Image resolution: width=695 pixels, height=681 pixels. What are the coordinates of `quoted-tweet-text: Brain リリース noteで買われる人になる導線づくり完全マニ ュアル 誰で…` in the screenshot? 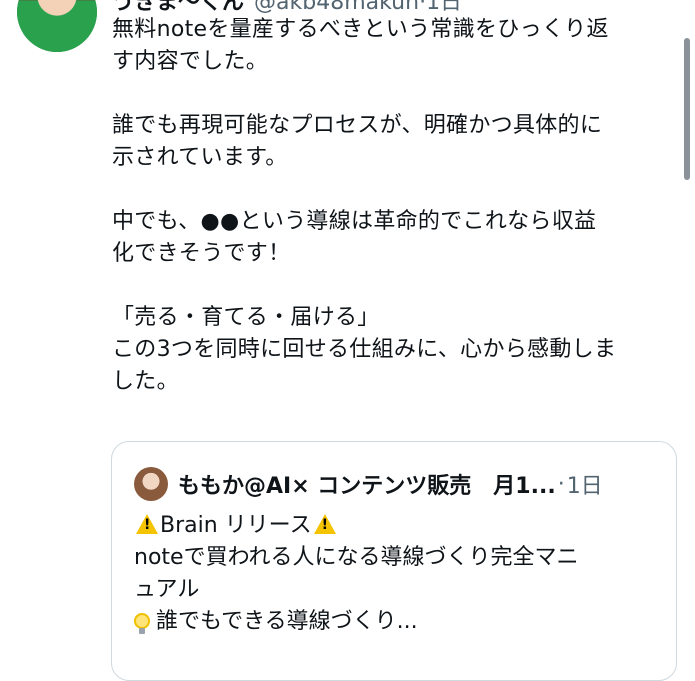 It's located at (394, 574).